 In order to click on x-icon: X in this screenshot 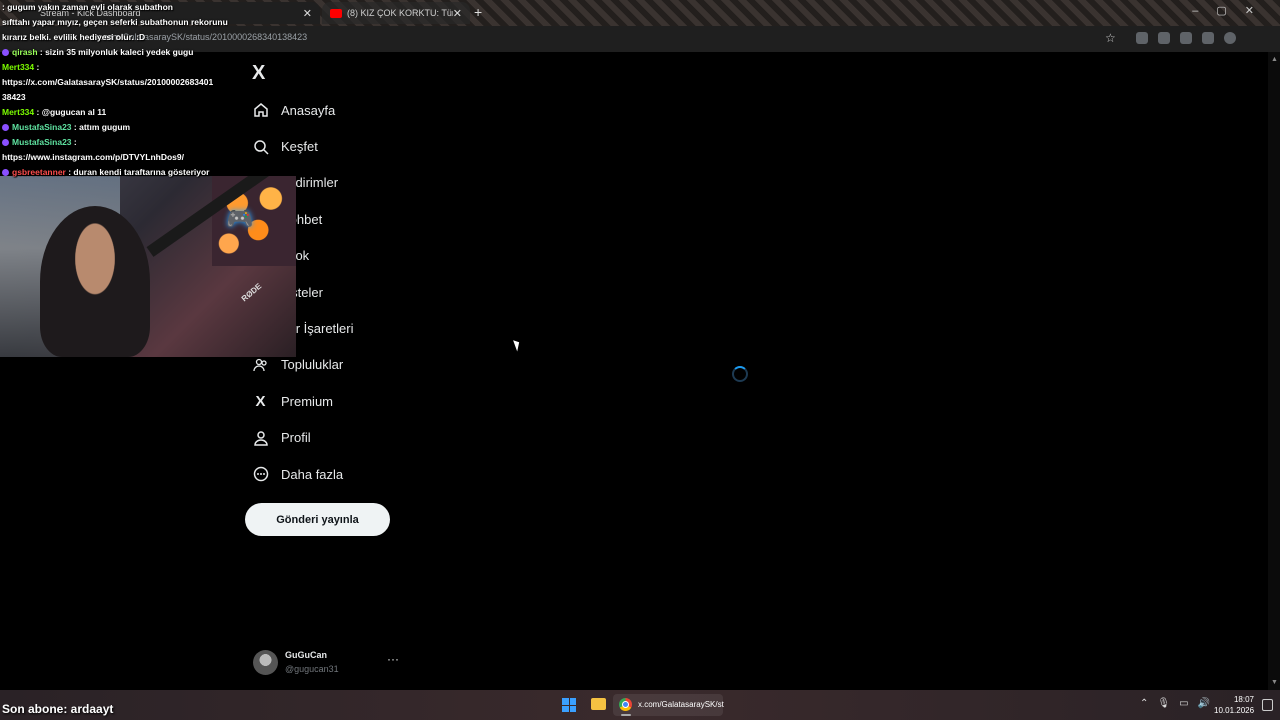, I will do `click(260, 401)`.